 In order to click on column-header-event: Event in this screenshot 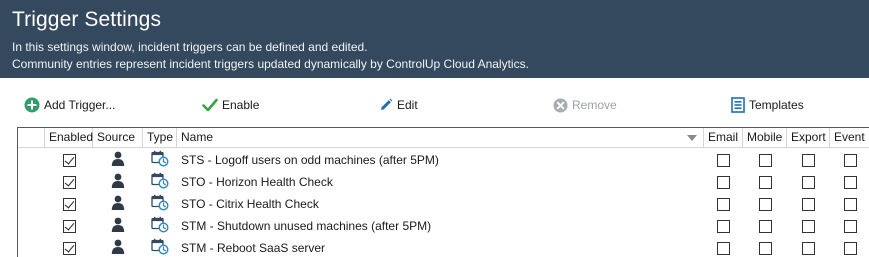, I will do `click(849, 137)`.